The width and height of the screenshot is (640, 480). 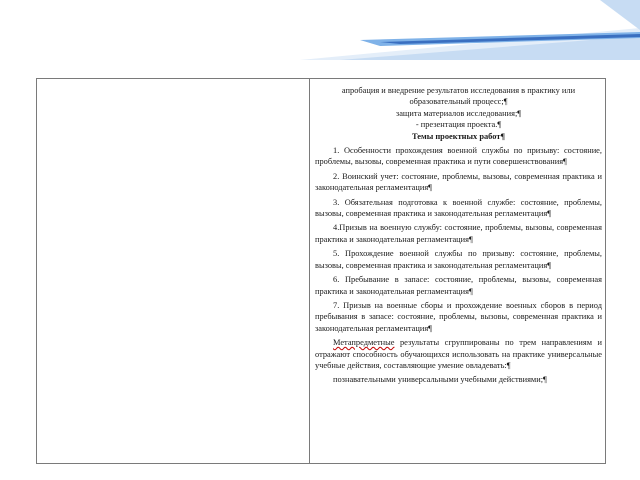 What do you see at coordinates (364, 343) in the screenshot?
I see `metasubject-term: Метапредметные` at bounding box center [364, 343].